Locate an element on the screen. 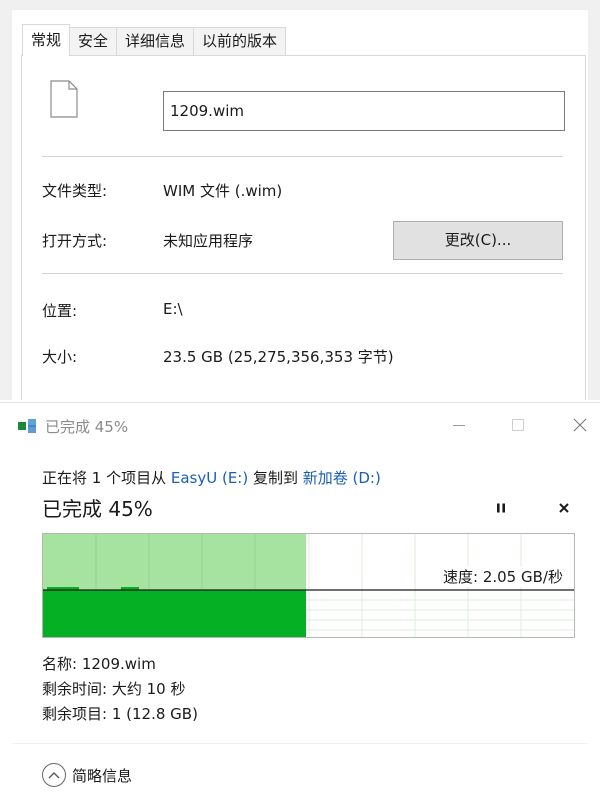  size-label: 大小: is located at coordinates (60, 357).